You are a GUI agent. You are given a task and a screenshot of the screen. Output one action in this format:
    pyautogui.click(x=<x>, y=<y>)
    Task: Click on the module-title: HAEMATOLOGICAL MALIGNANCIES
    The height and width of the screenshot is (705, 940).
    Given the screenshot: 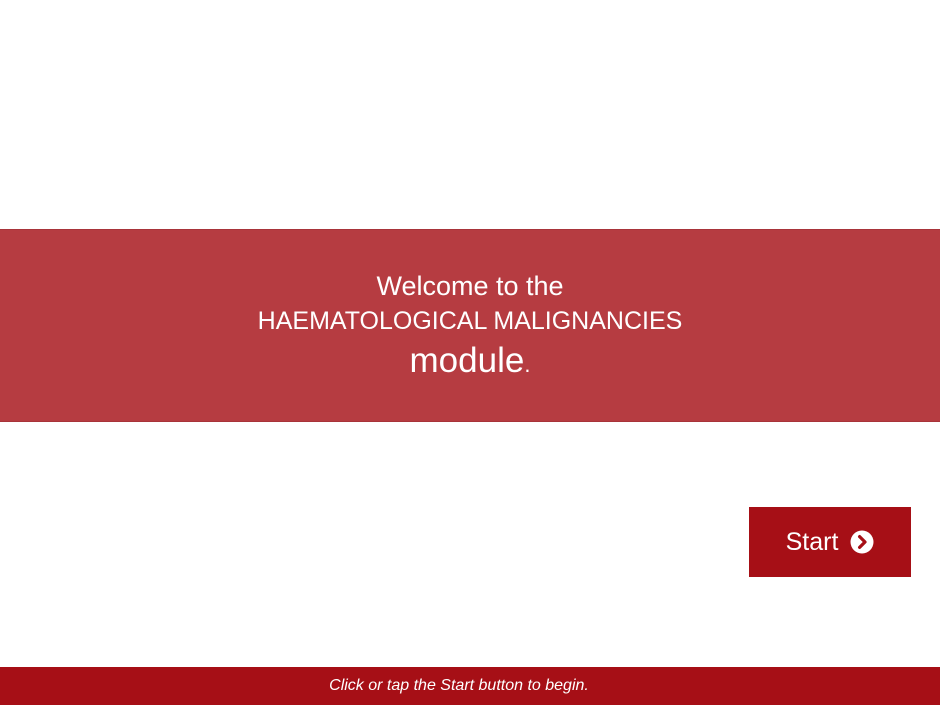 What is the action you would take?
    pyautogui.click(x=470, y=321)
    